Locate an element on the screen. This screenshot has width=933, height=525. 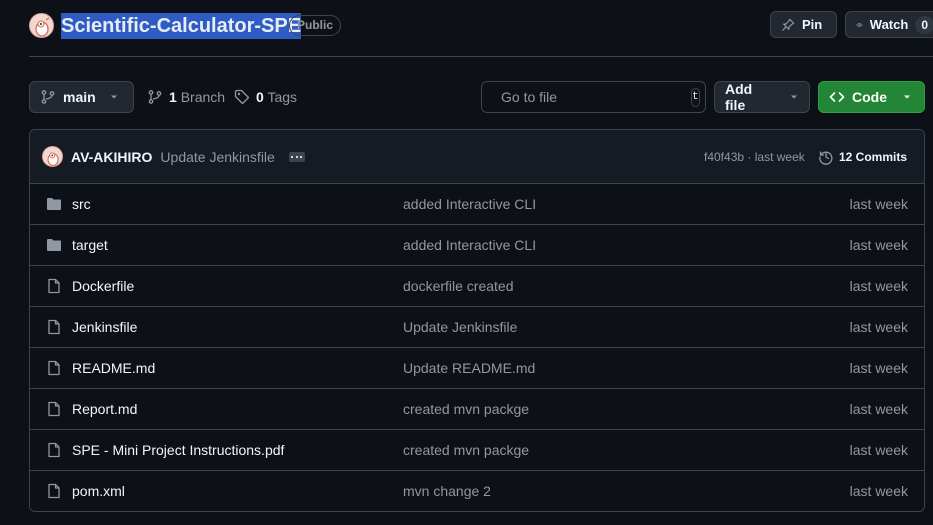
go-to-file-search: t is located at coordinates (593, 97).